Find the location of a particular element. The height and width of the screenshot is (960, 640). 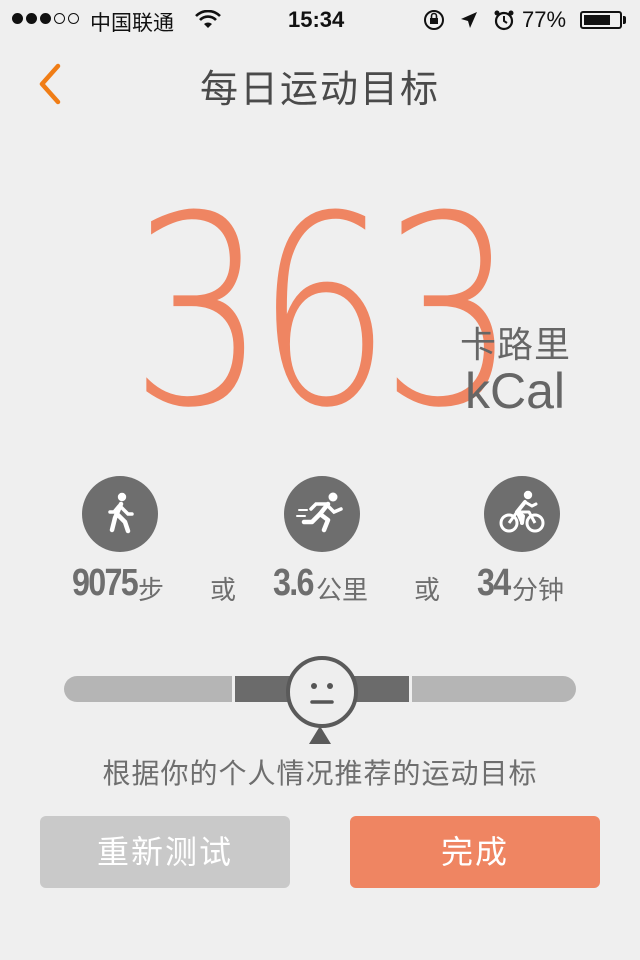

calorie-unit-en: kCal is located at coordinates (515, 391).